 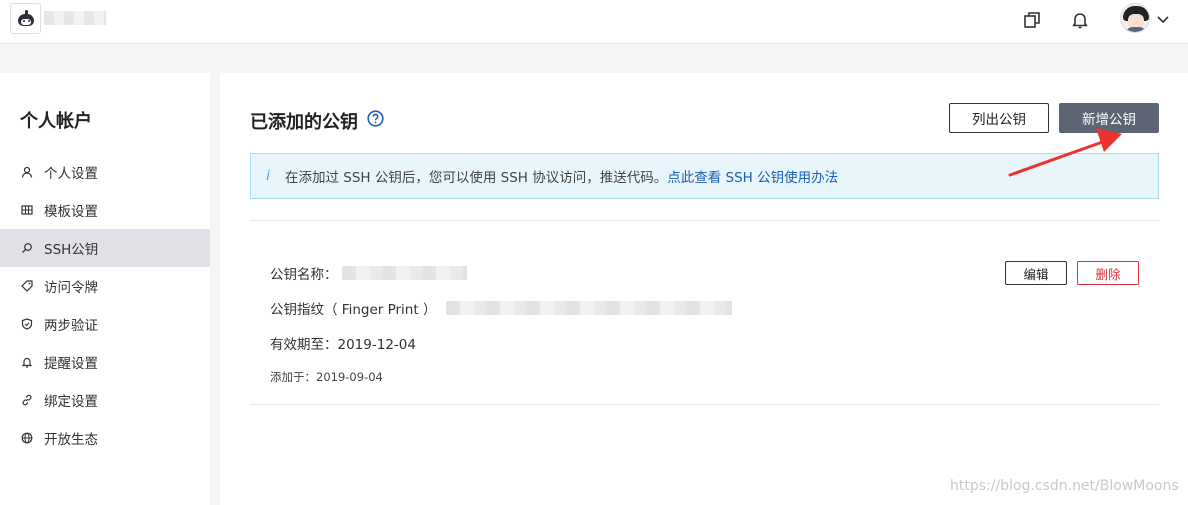 What do you see at coordinates (594, 22) in the screenshot?
I see `top-bar` at bounding box center [594, 22].